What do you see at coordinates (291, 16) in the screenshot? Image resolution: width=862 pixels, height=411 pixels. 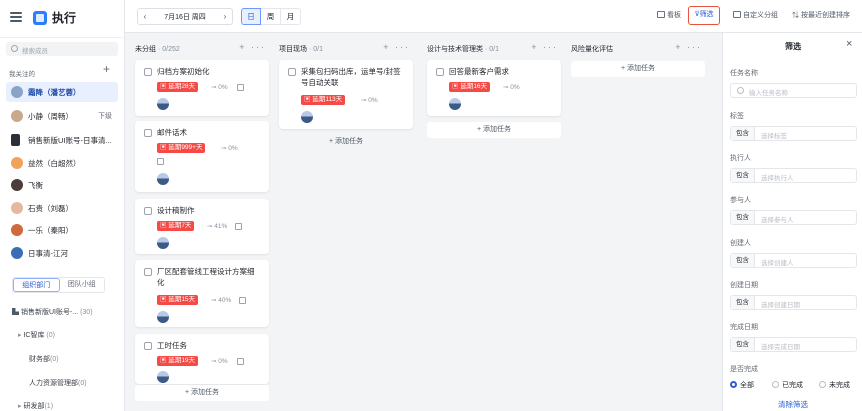 I see `view-month-button: 月` at bounding box center [291, 16].